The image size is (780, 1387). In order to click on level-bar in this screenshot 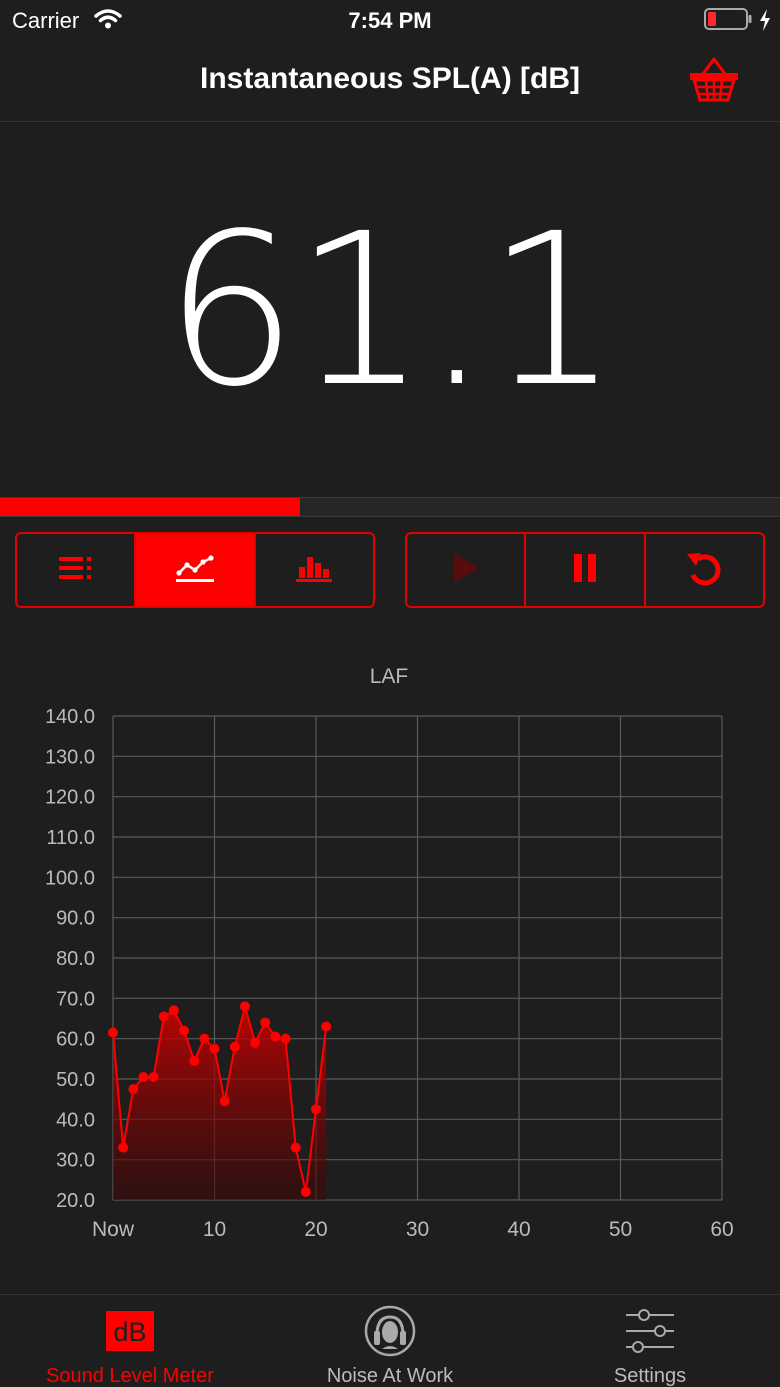, I will do `click(390, 507)`.